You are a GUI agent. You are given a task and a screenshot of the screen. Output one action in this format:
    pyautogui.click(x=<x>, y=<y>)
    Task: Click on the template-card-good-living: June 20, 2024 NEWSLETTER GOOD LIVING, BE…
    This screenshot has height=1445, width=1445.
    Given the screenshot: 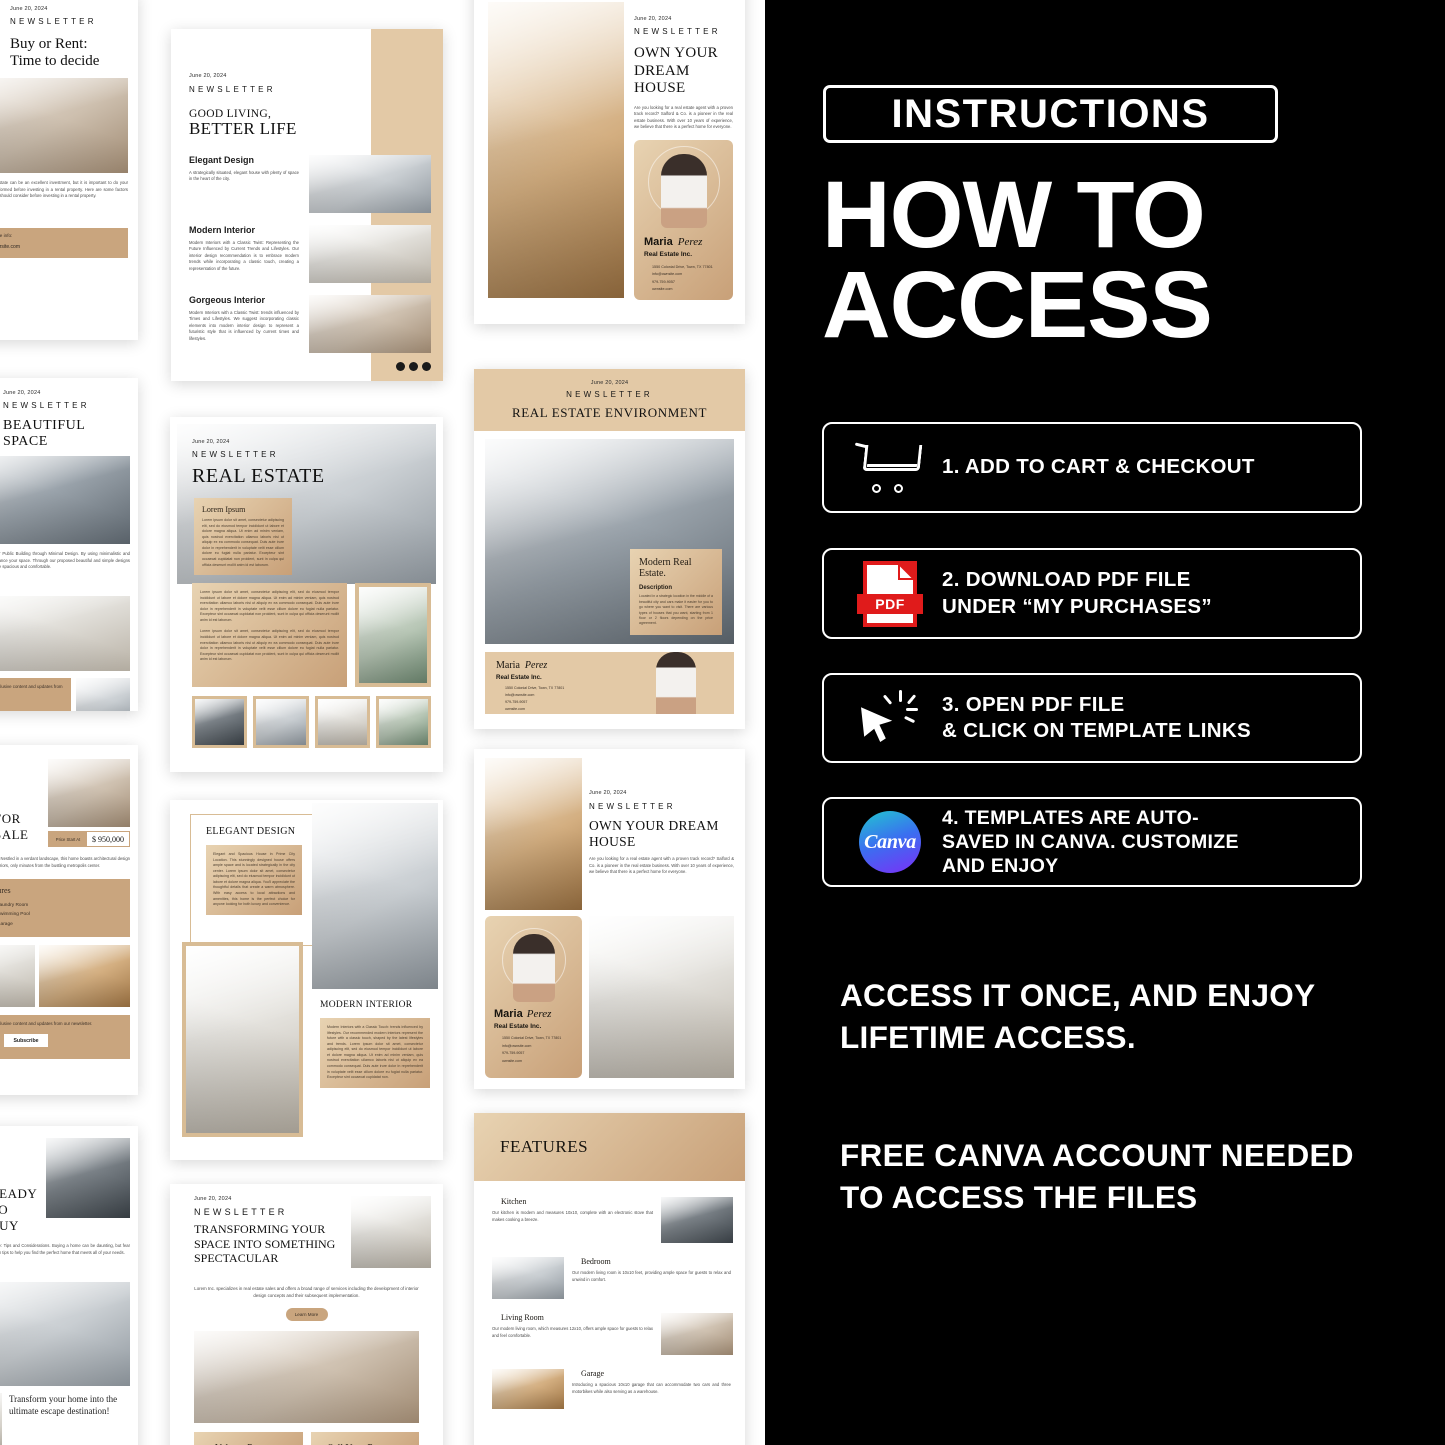 What is the action you would take?
    pyautogui.click(x=307, y=205)
    